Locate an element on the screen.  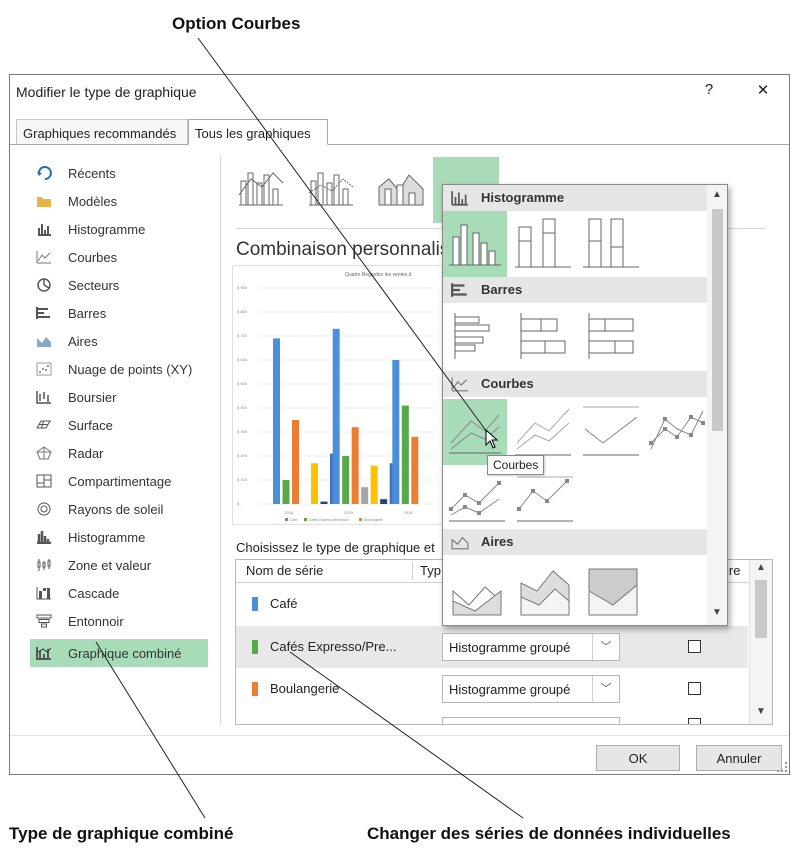
gallery-section-aires: Aires is located at coordinates (575, 542).